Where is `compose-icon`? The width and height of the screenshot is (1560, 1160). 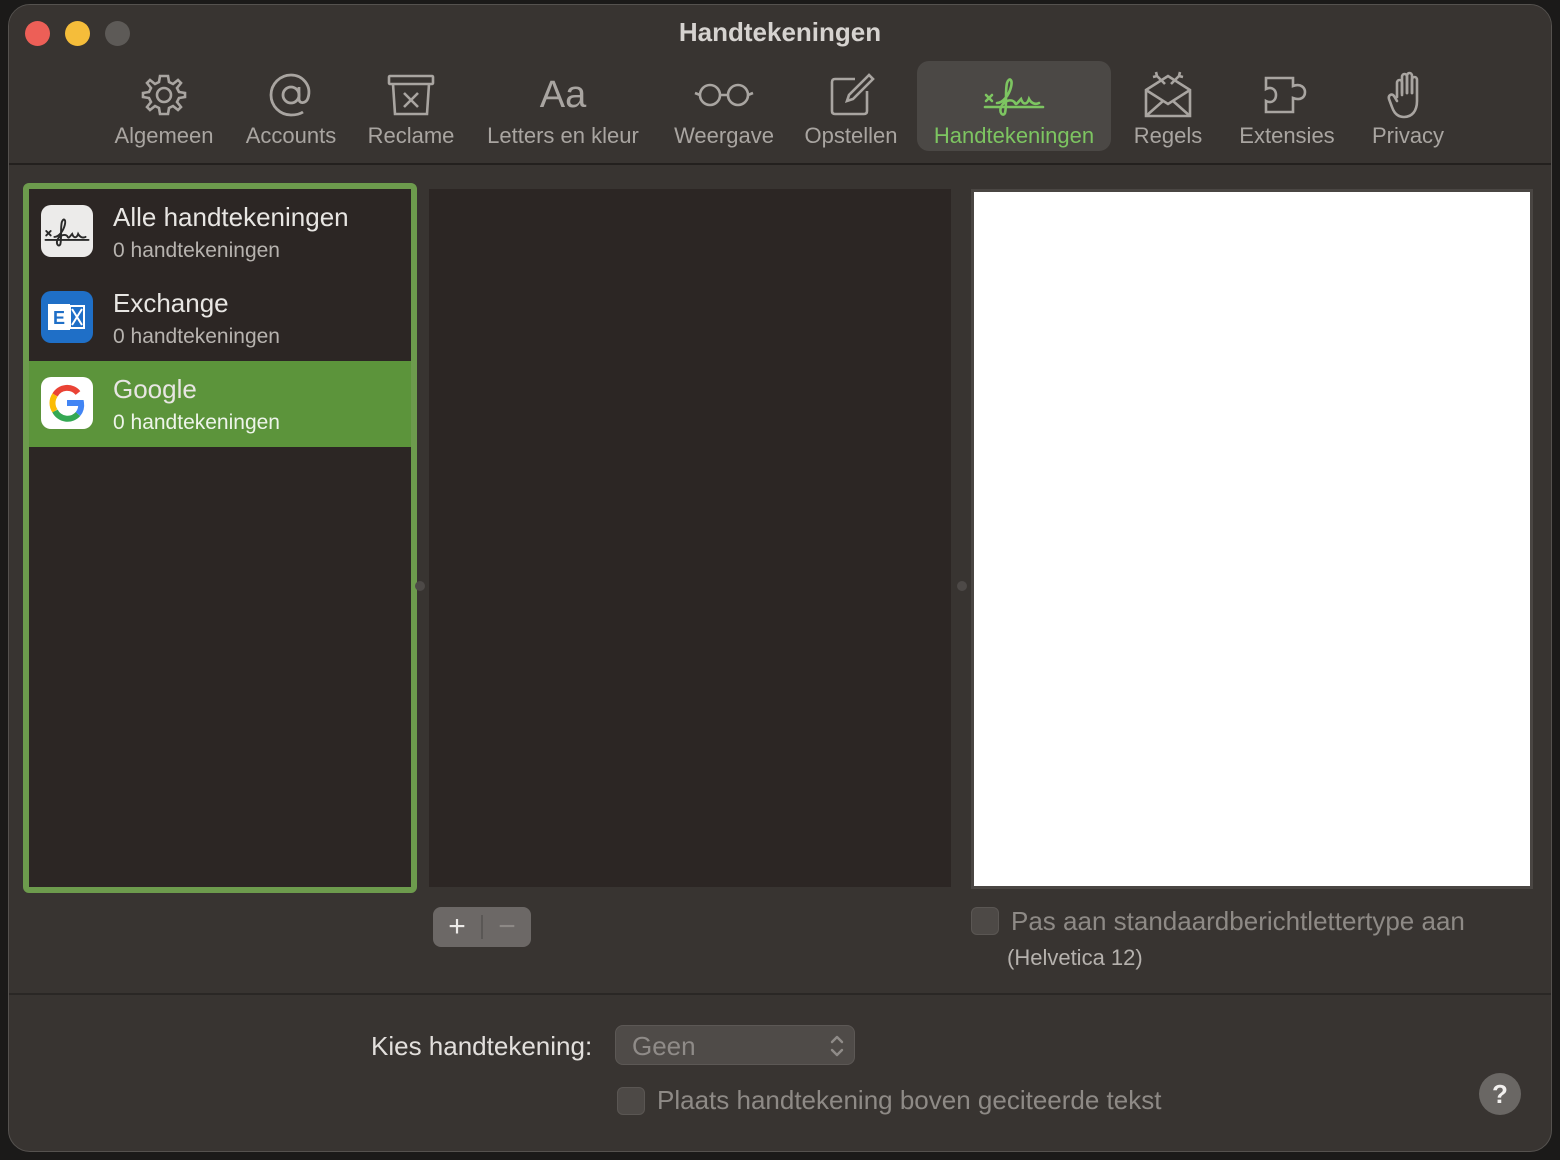
compose-icon is located at coordinates (851, 95).